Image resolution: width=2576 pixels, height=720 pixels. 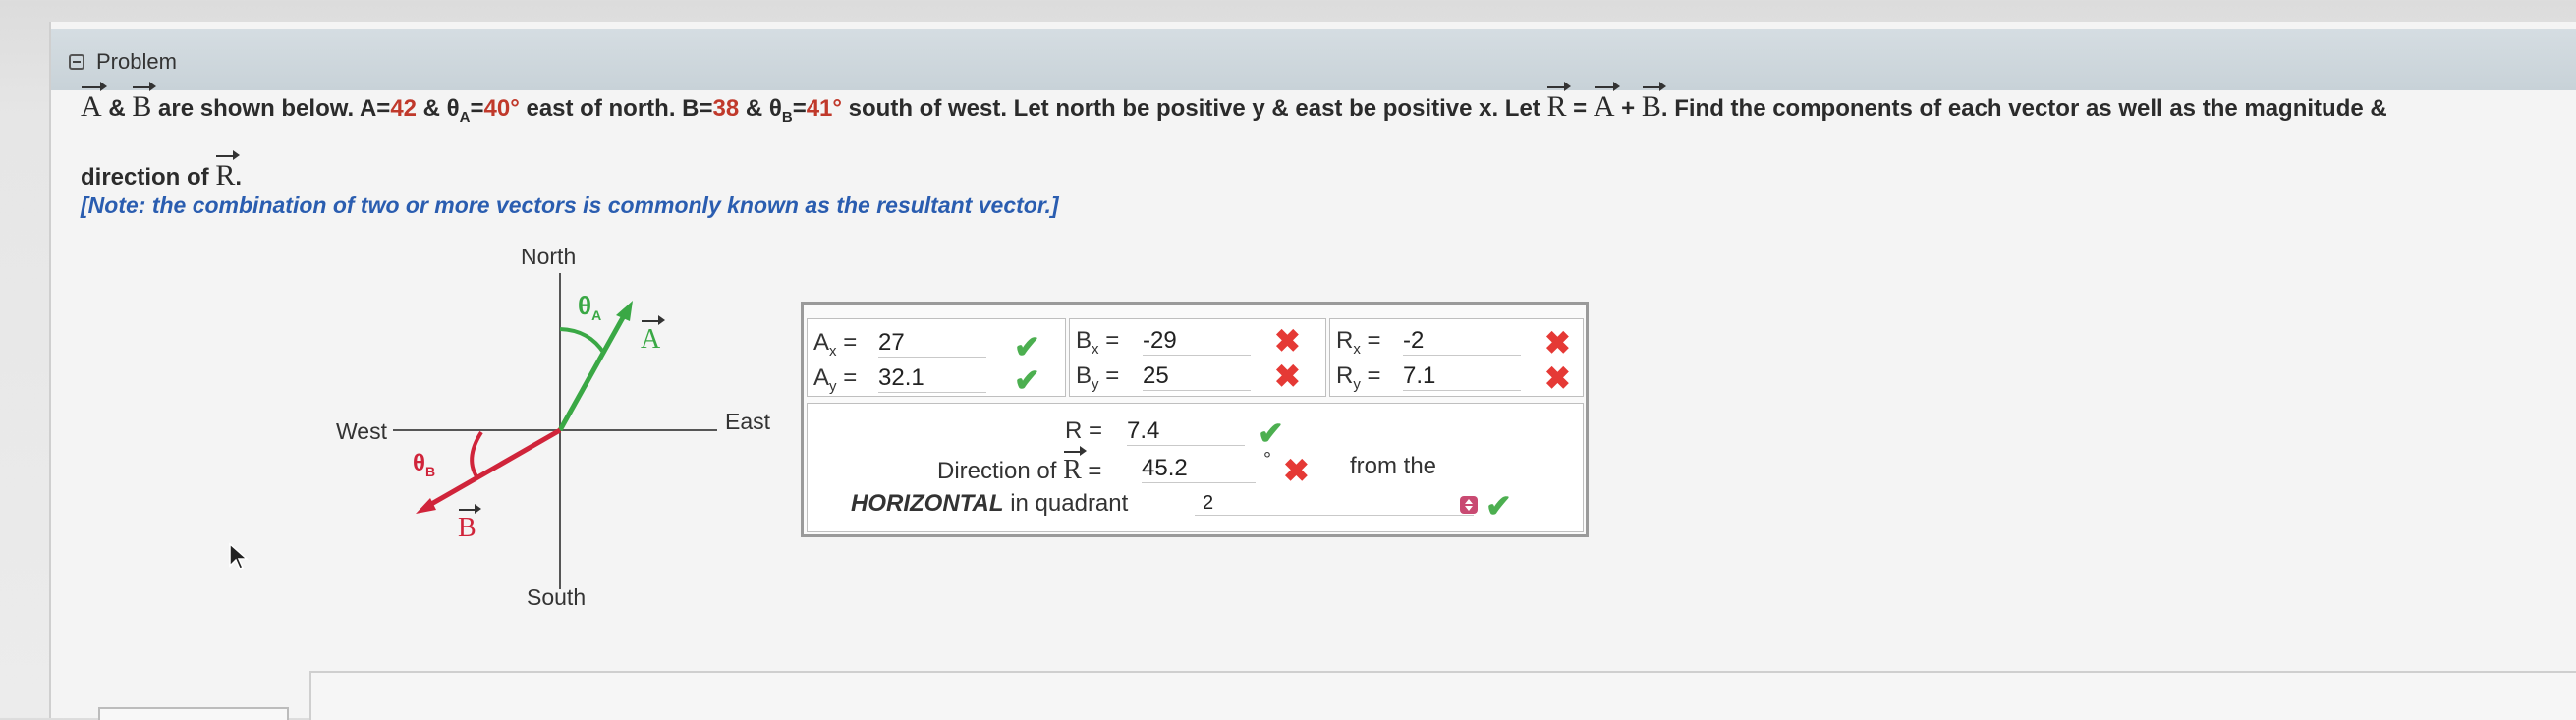 I want to click on statement-text: direction of, so click(x=148, y=177).